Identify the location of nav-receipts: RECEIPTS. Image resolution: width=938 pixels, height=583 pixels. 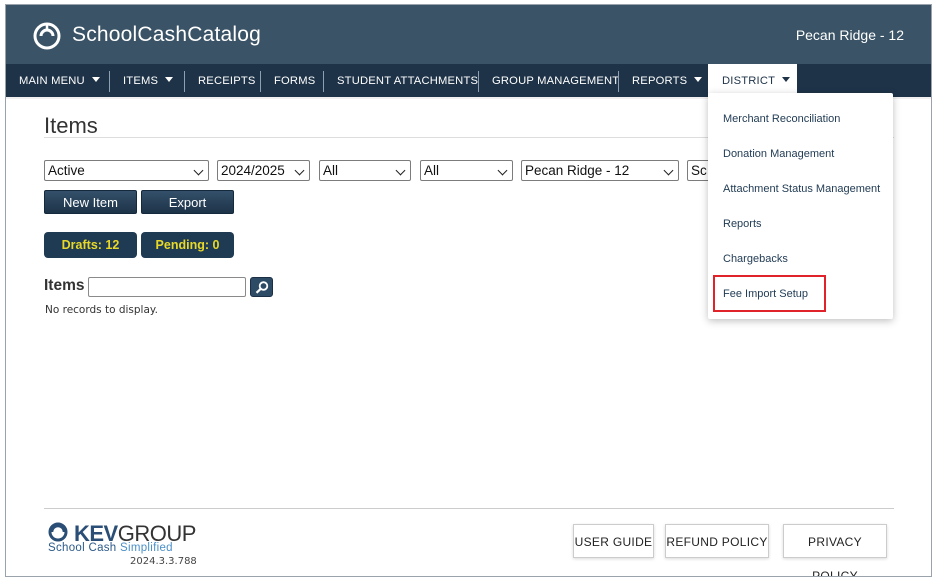
(227, 81).